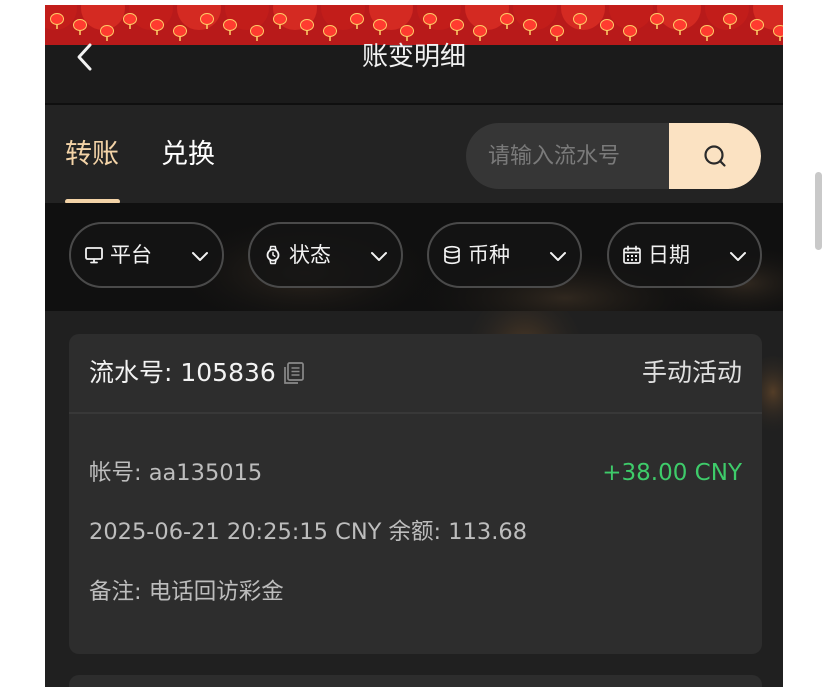 This screenshot has height=687, width=828. I want to click on date-filter: 日期, so click(684, 255).